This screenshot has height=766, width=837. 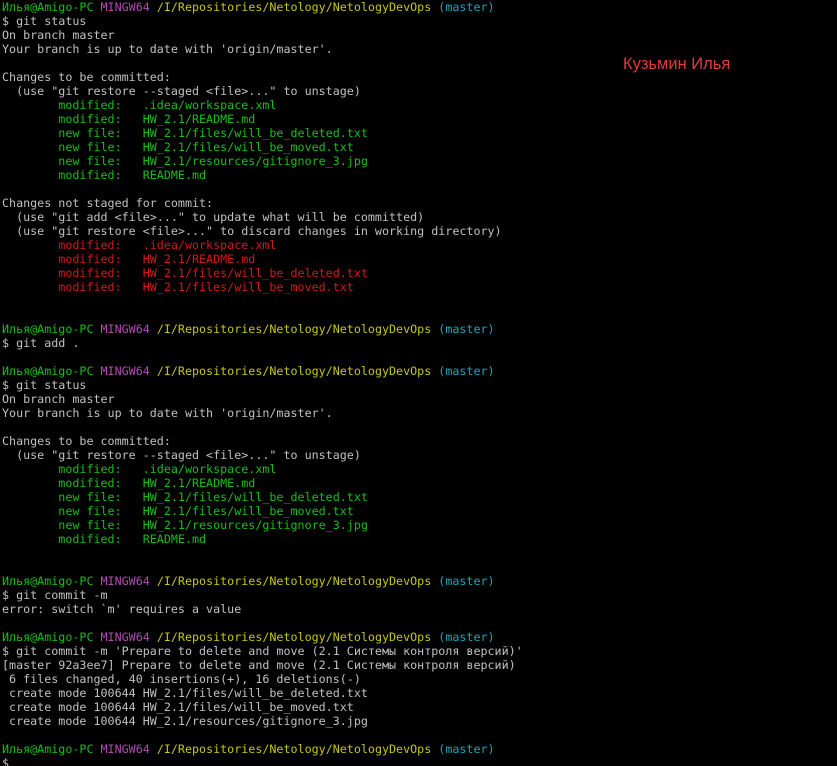 I want to click on output-text: $, so click(x=6, y=761).